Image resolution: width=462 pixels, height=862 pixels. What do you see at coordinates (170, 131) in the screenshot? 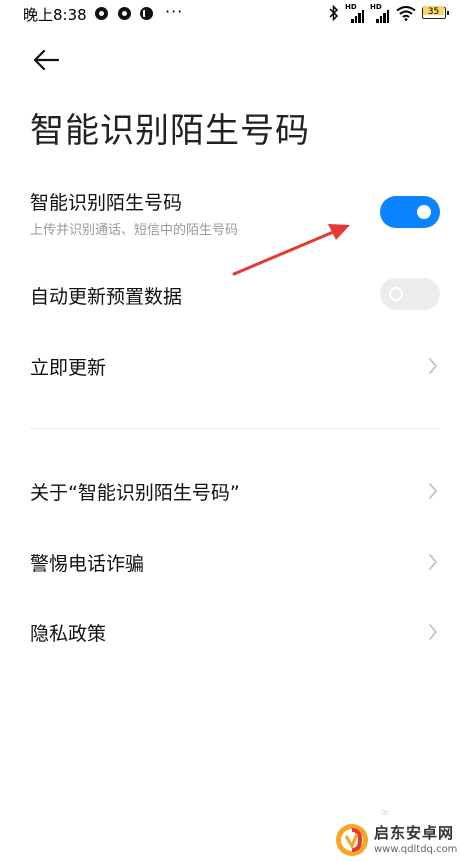
I see `page-title: 智能识别陌生号码` at bounding box center [170, 131].